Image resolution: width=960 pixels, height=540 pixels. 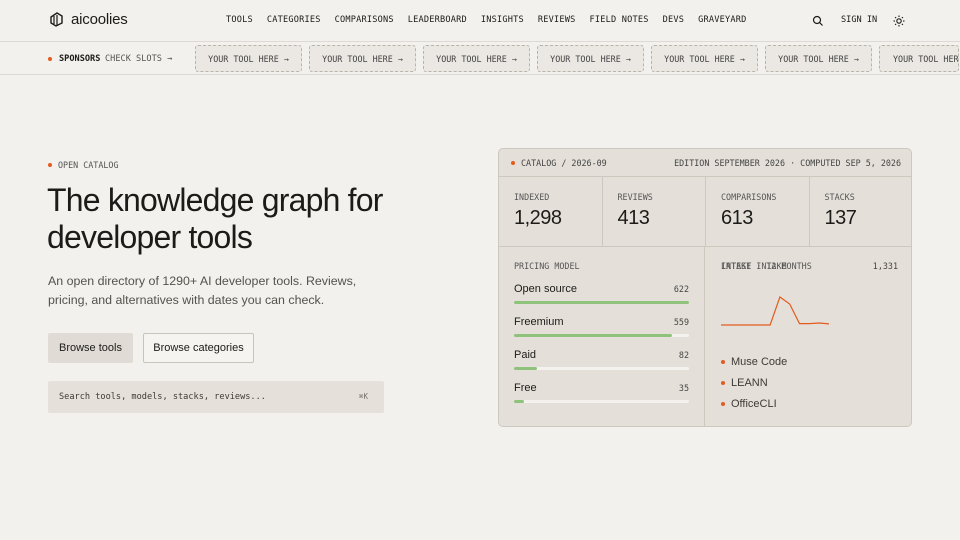 I want to click on catalog-tag: CATALOG / 2026-09, so click(x=559, y=163).